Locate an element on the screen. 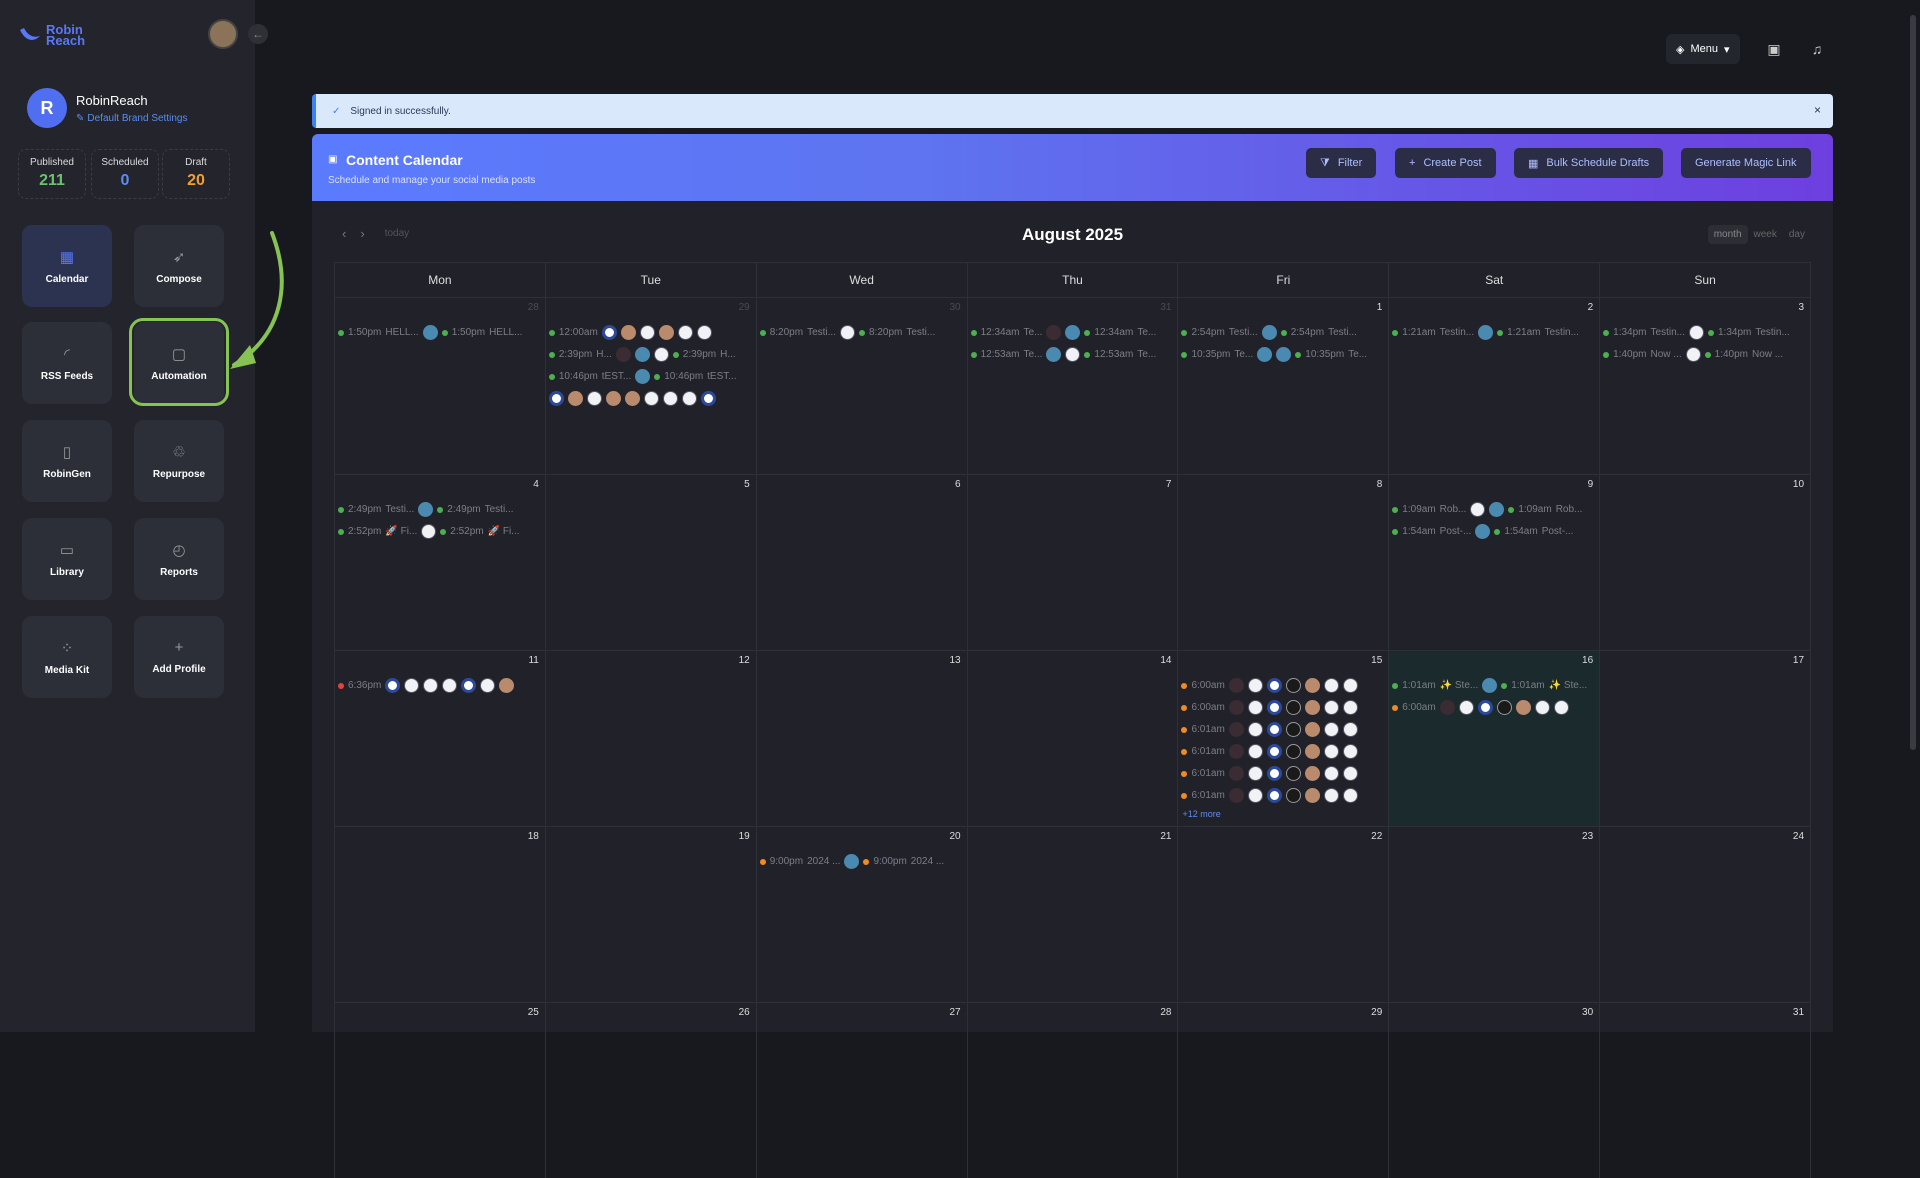  calendar-day: 12 is located at coordinates (651, 738).